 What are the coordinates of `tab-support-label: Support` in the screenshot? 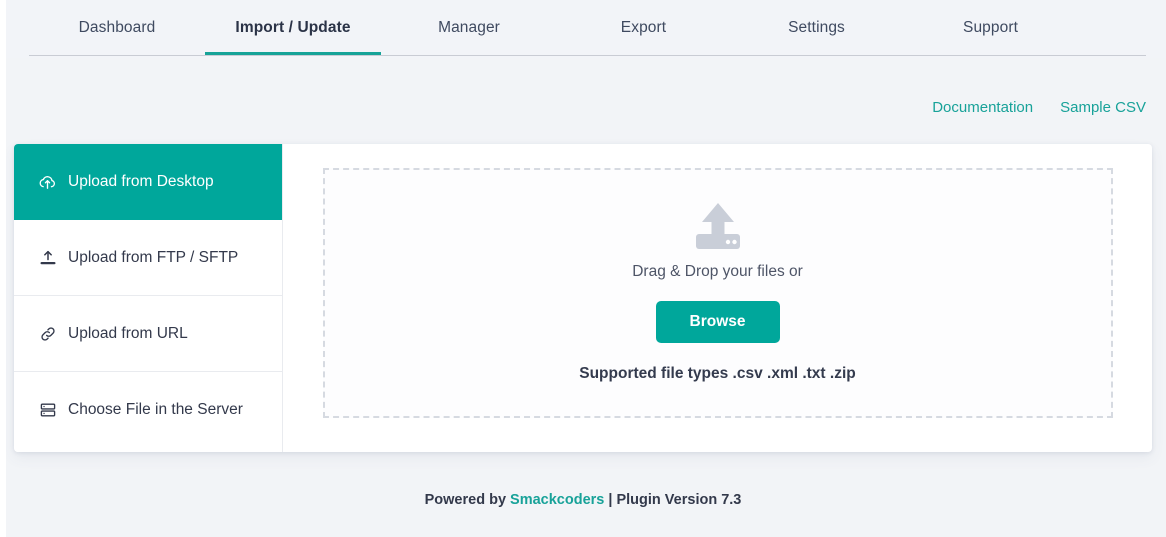 It's located at (990, 27).